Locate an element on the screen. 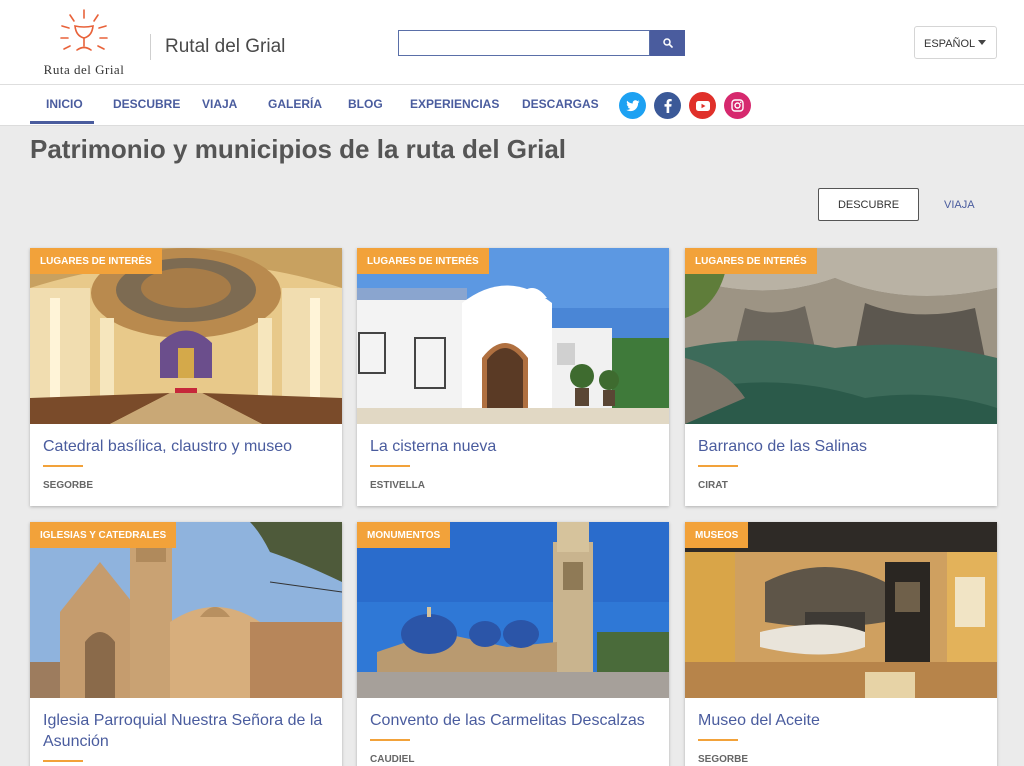 The image size is (1024, 766). search-icon is located at coordinates (667, 43).